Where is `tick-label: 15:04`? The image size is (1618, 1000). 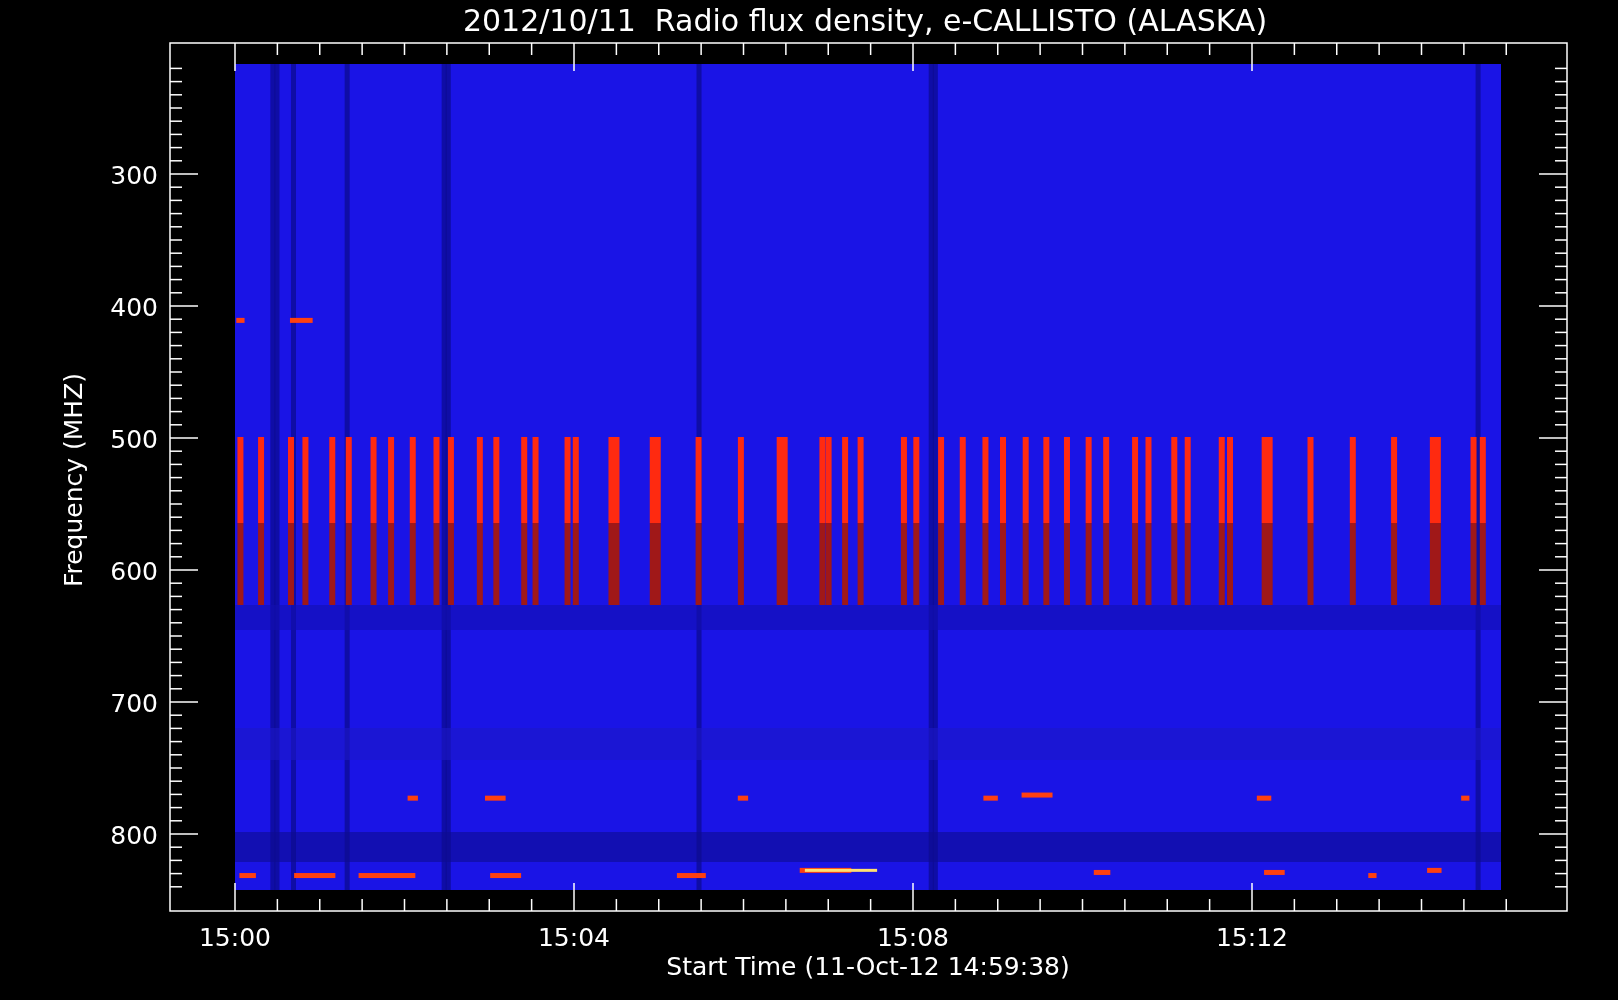 tick-label: 15:04 is located at coordinates (574, 937).